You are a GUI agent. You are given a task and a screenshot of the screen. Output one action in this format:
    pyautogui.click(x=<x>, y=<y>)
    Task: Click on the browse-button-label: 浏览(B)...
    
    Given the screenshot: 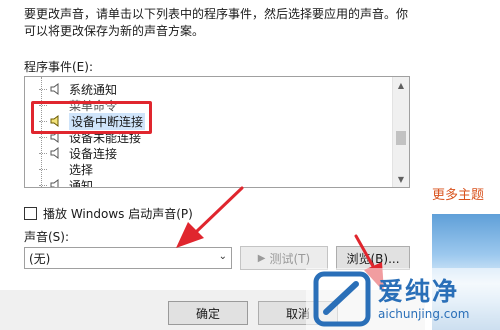 What is the action you would take?
    pyautogui.click(x=373, y=258)
    